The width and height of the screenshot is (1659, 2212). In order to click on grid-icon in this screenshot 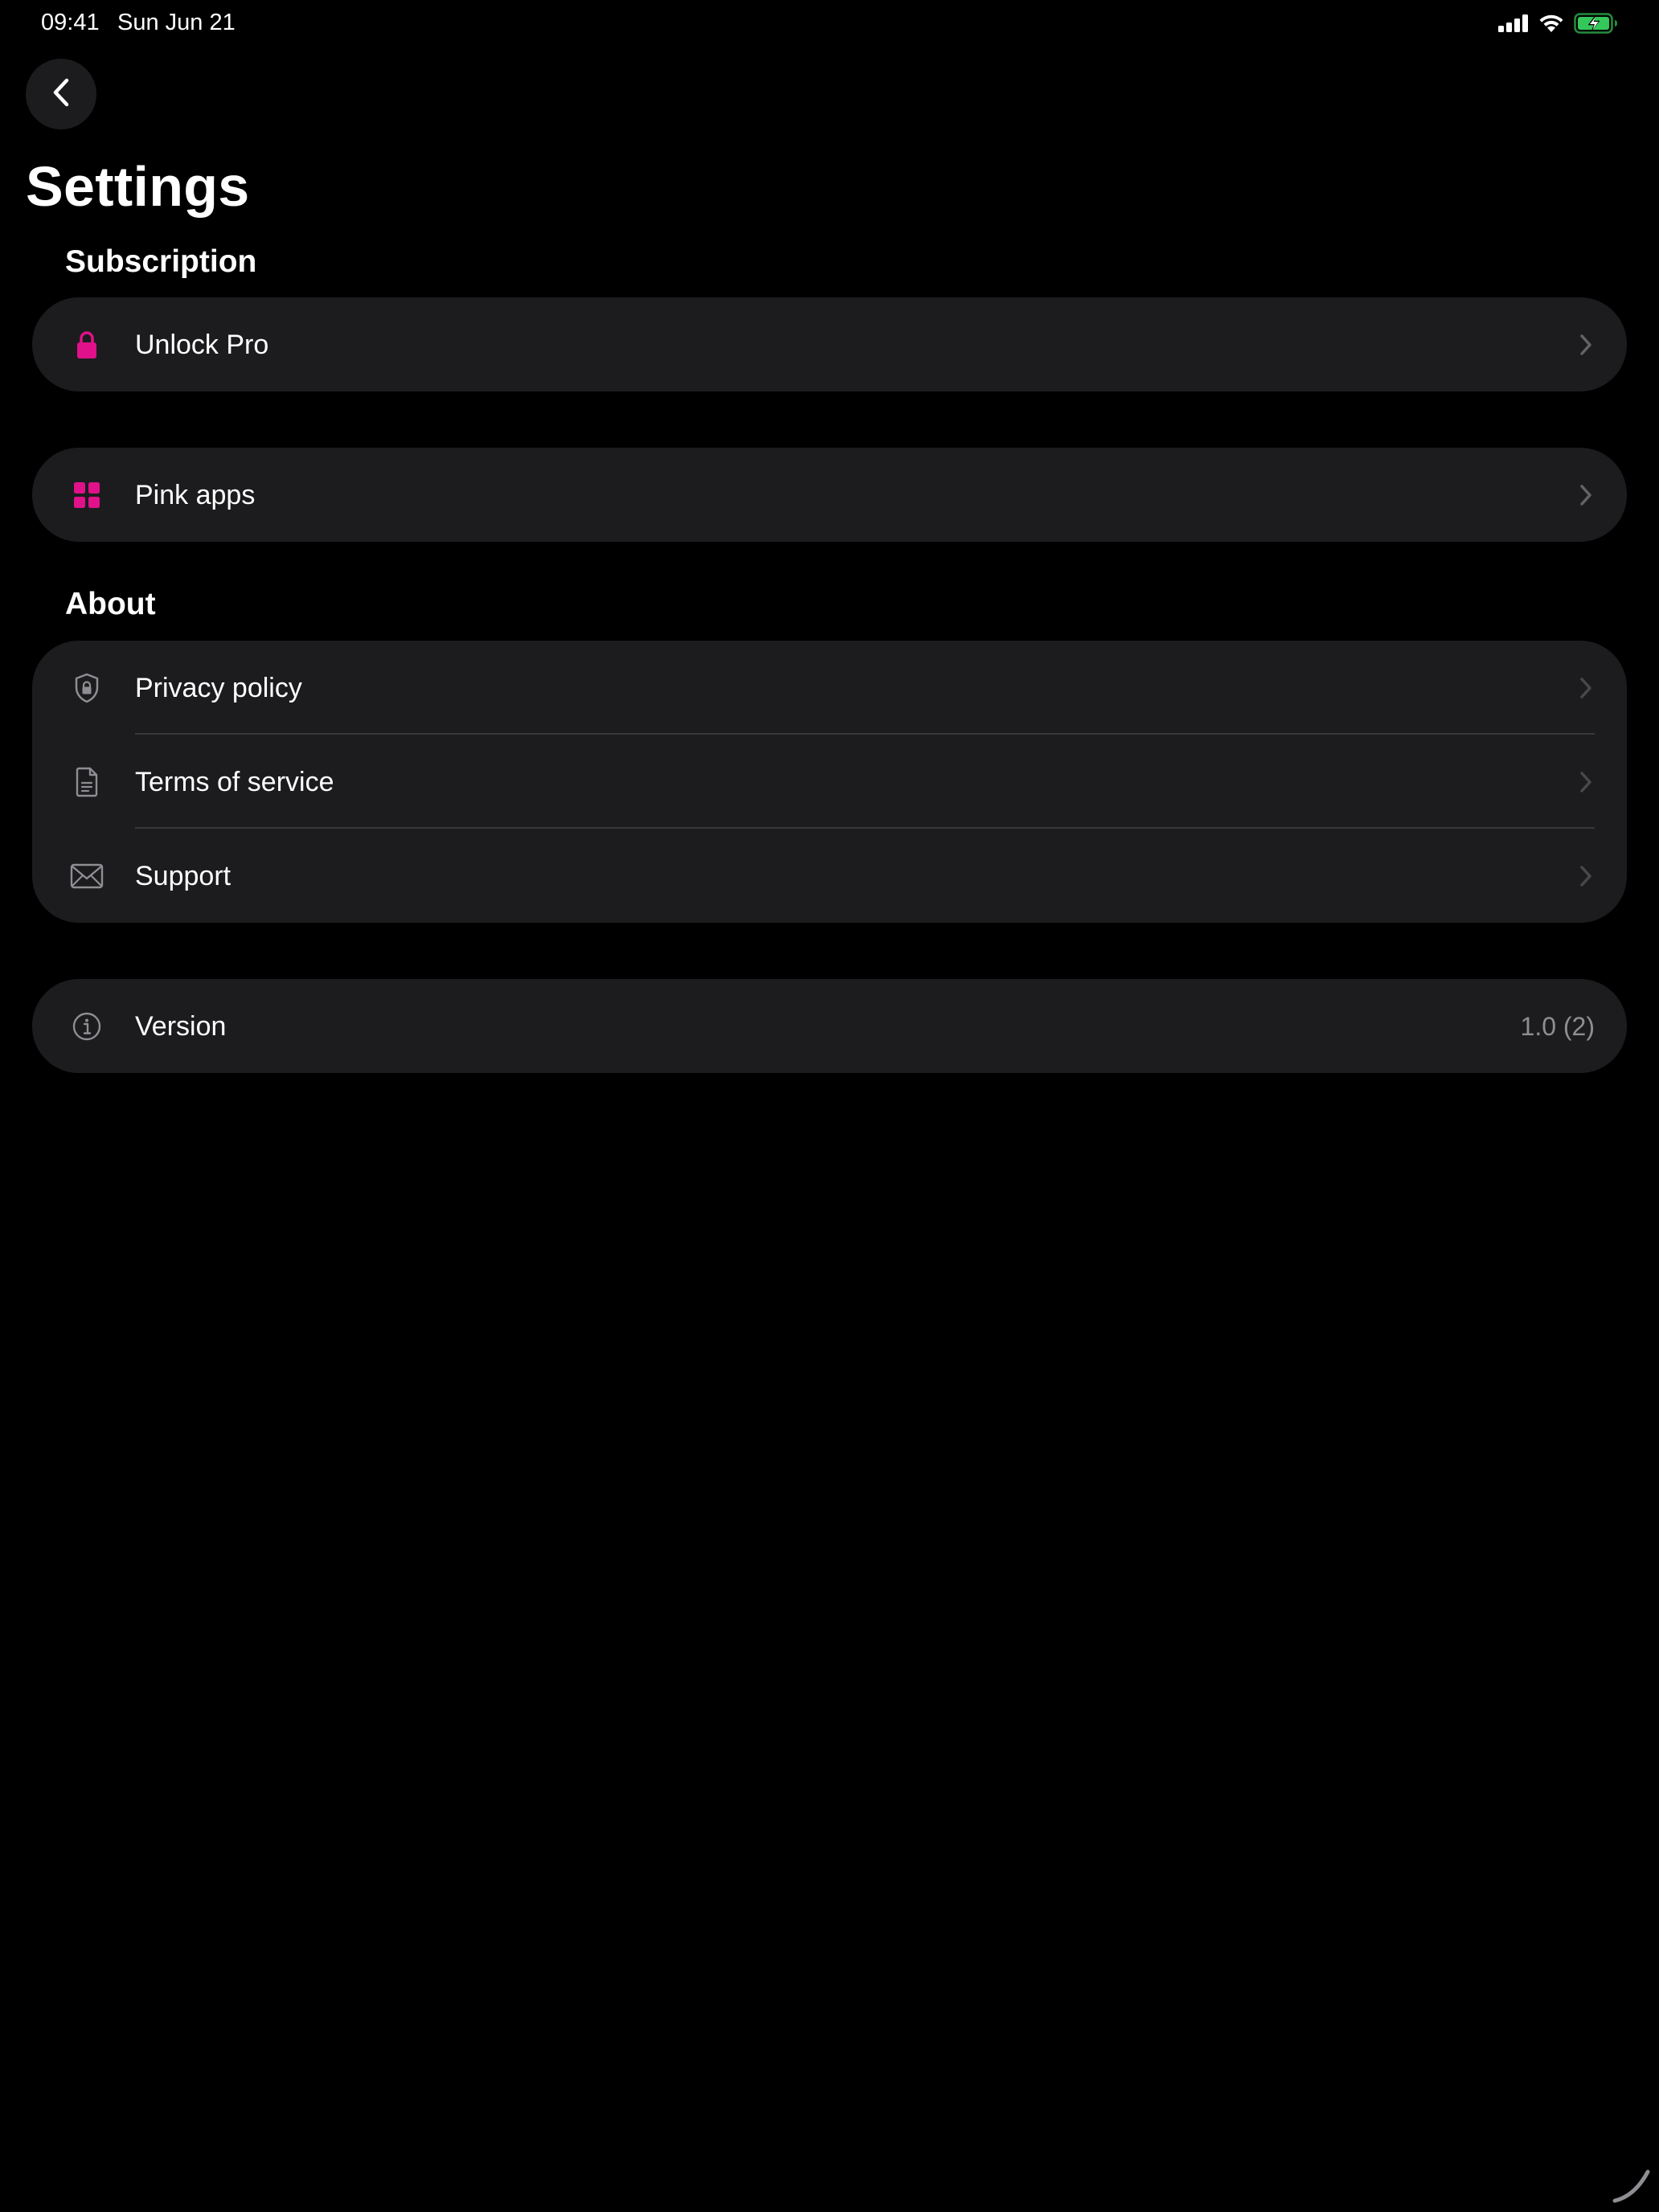, I will do `click(87, 495)`.